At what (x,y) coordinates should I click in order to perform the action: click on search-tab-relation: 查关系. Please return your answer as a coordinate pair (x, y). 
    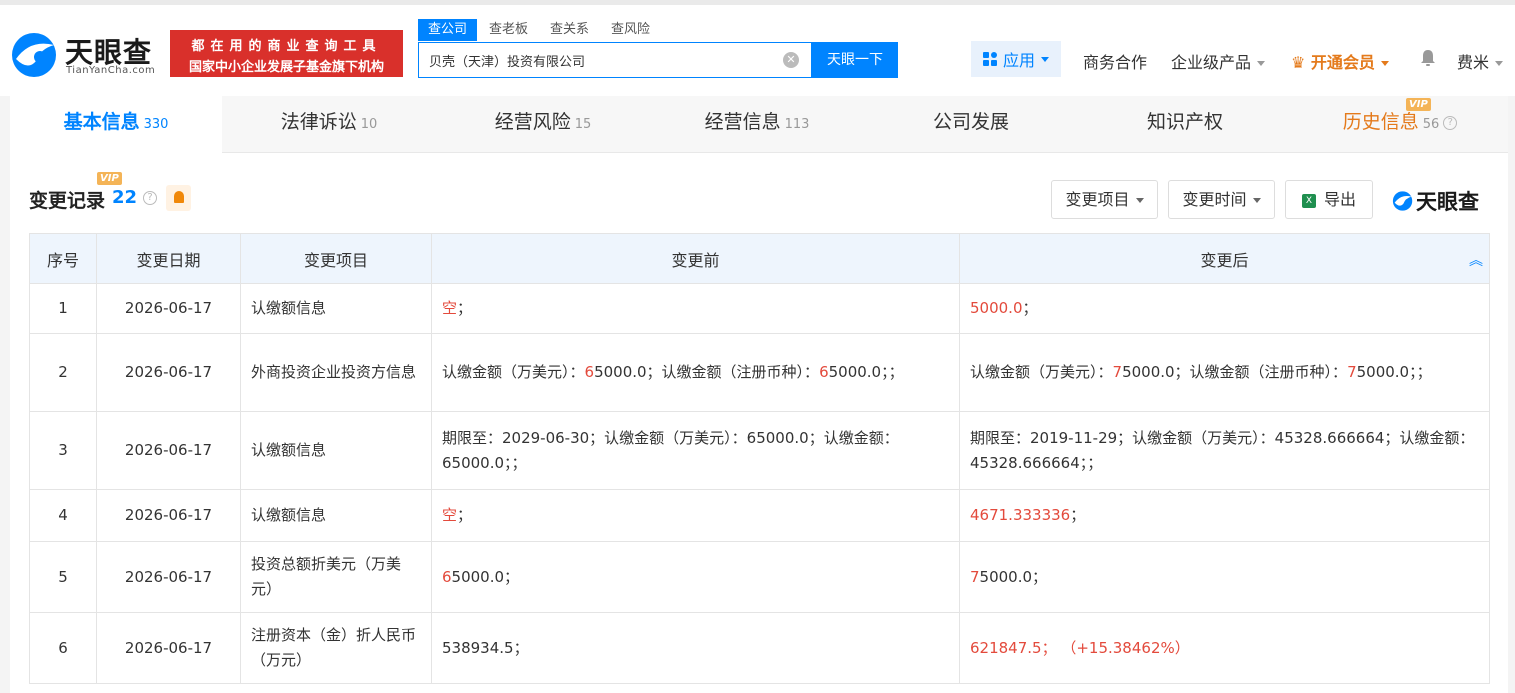
    Looking at the image, I should click on (569, 30).